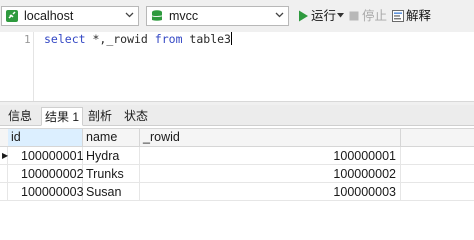  I want to click on query-toolbar: localhost mvcc 运行 停止 解释, so click(237, 16).